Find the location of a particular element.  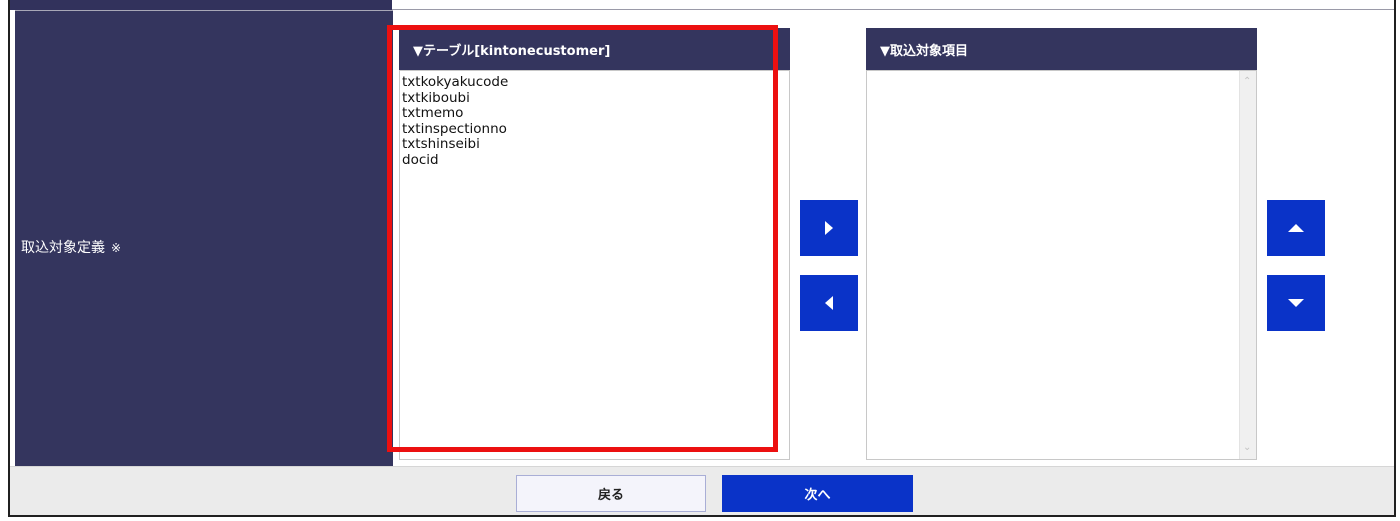

triangle-left-icon is located at coordinates (829, 303).